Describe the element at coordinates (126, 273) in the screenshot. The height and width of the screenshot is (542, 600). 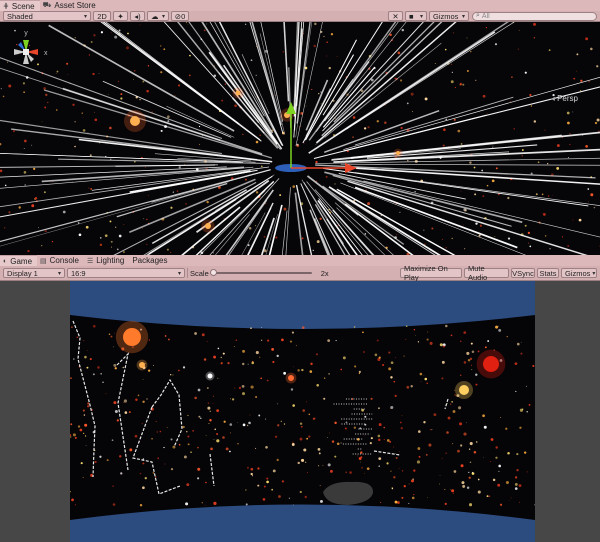
I see `aspect-dropdown: 16:9` at that location.